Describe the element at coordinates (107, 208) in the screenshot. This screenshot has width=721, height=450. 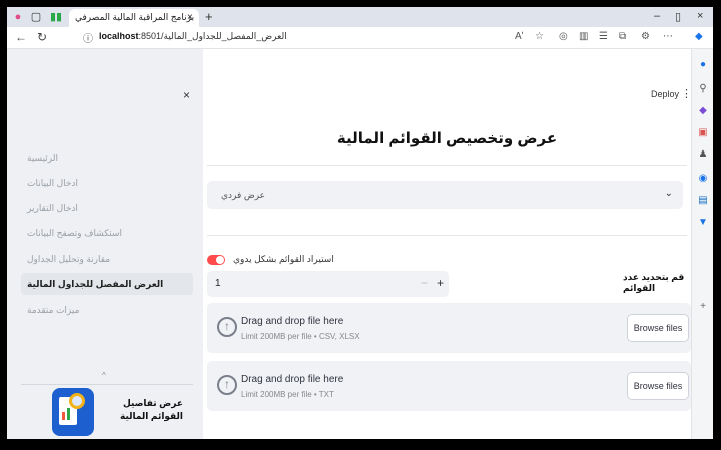
I see `sidebar-item-reports-entry: ادخال التقارير` at that location.